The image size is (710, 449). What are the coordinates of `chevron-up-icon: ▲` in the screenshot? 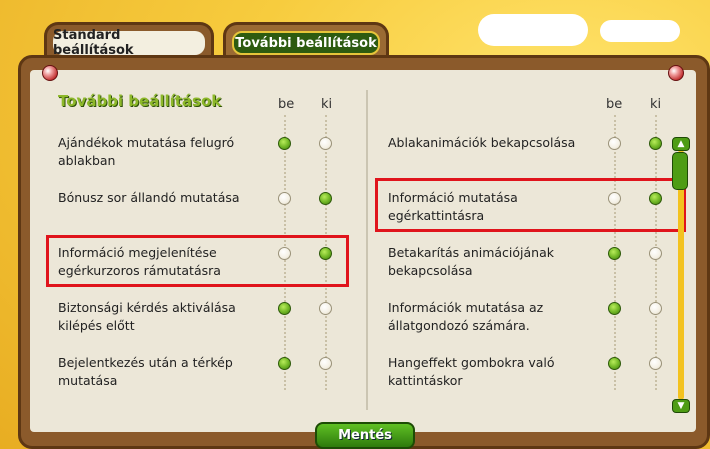 It's located at (681, 144).